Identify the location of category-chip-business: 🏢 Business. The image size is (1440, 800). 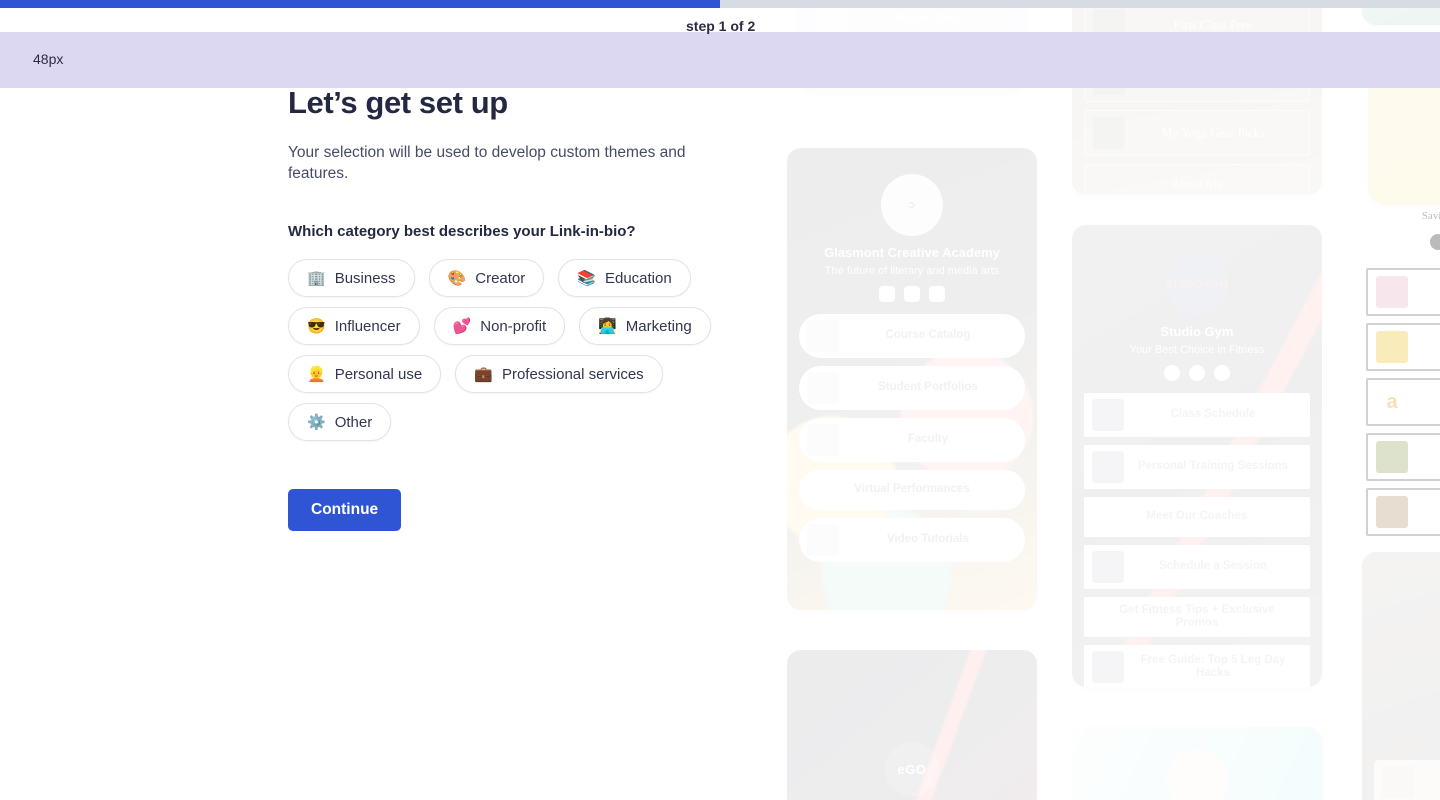
(351, 278).